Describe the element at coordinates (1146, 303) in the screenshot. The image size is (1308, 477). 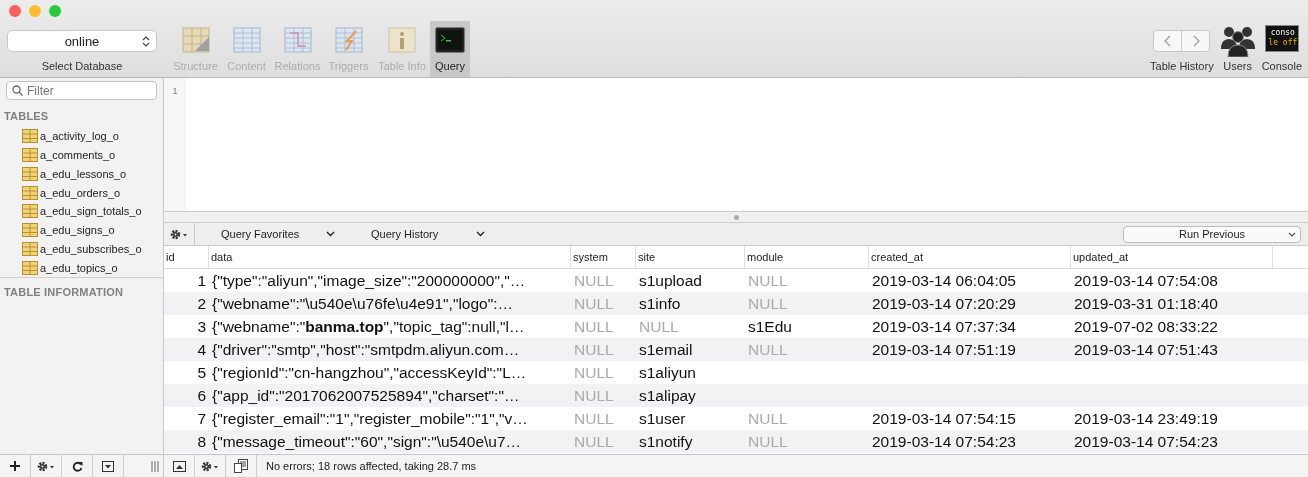
I see `table-cell-text: 2019-03-31 01:18:40` at that location.